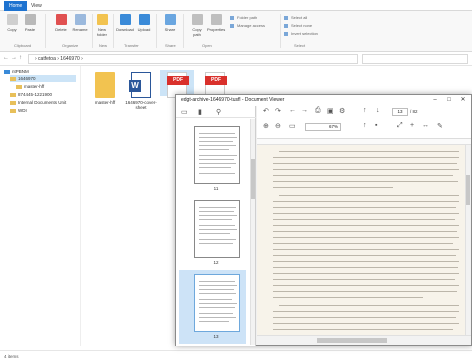 The height and width of the screenshot is (362, 472). What do you see at coordinates (278, 111) in the screenshot?
I see `rotate-right-icon: ↷` at bounding box center [278, 111].